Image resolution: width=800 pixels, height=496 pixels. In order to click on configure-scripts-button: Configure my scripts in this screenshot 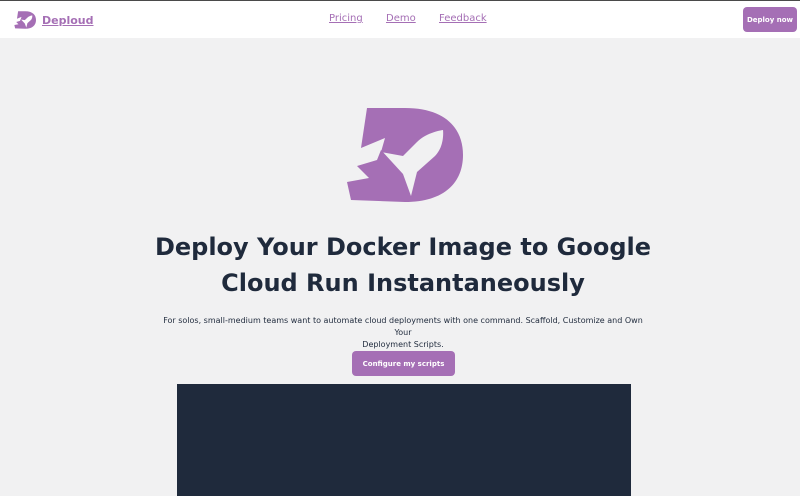, I will do `click(403, 363)`.